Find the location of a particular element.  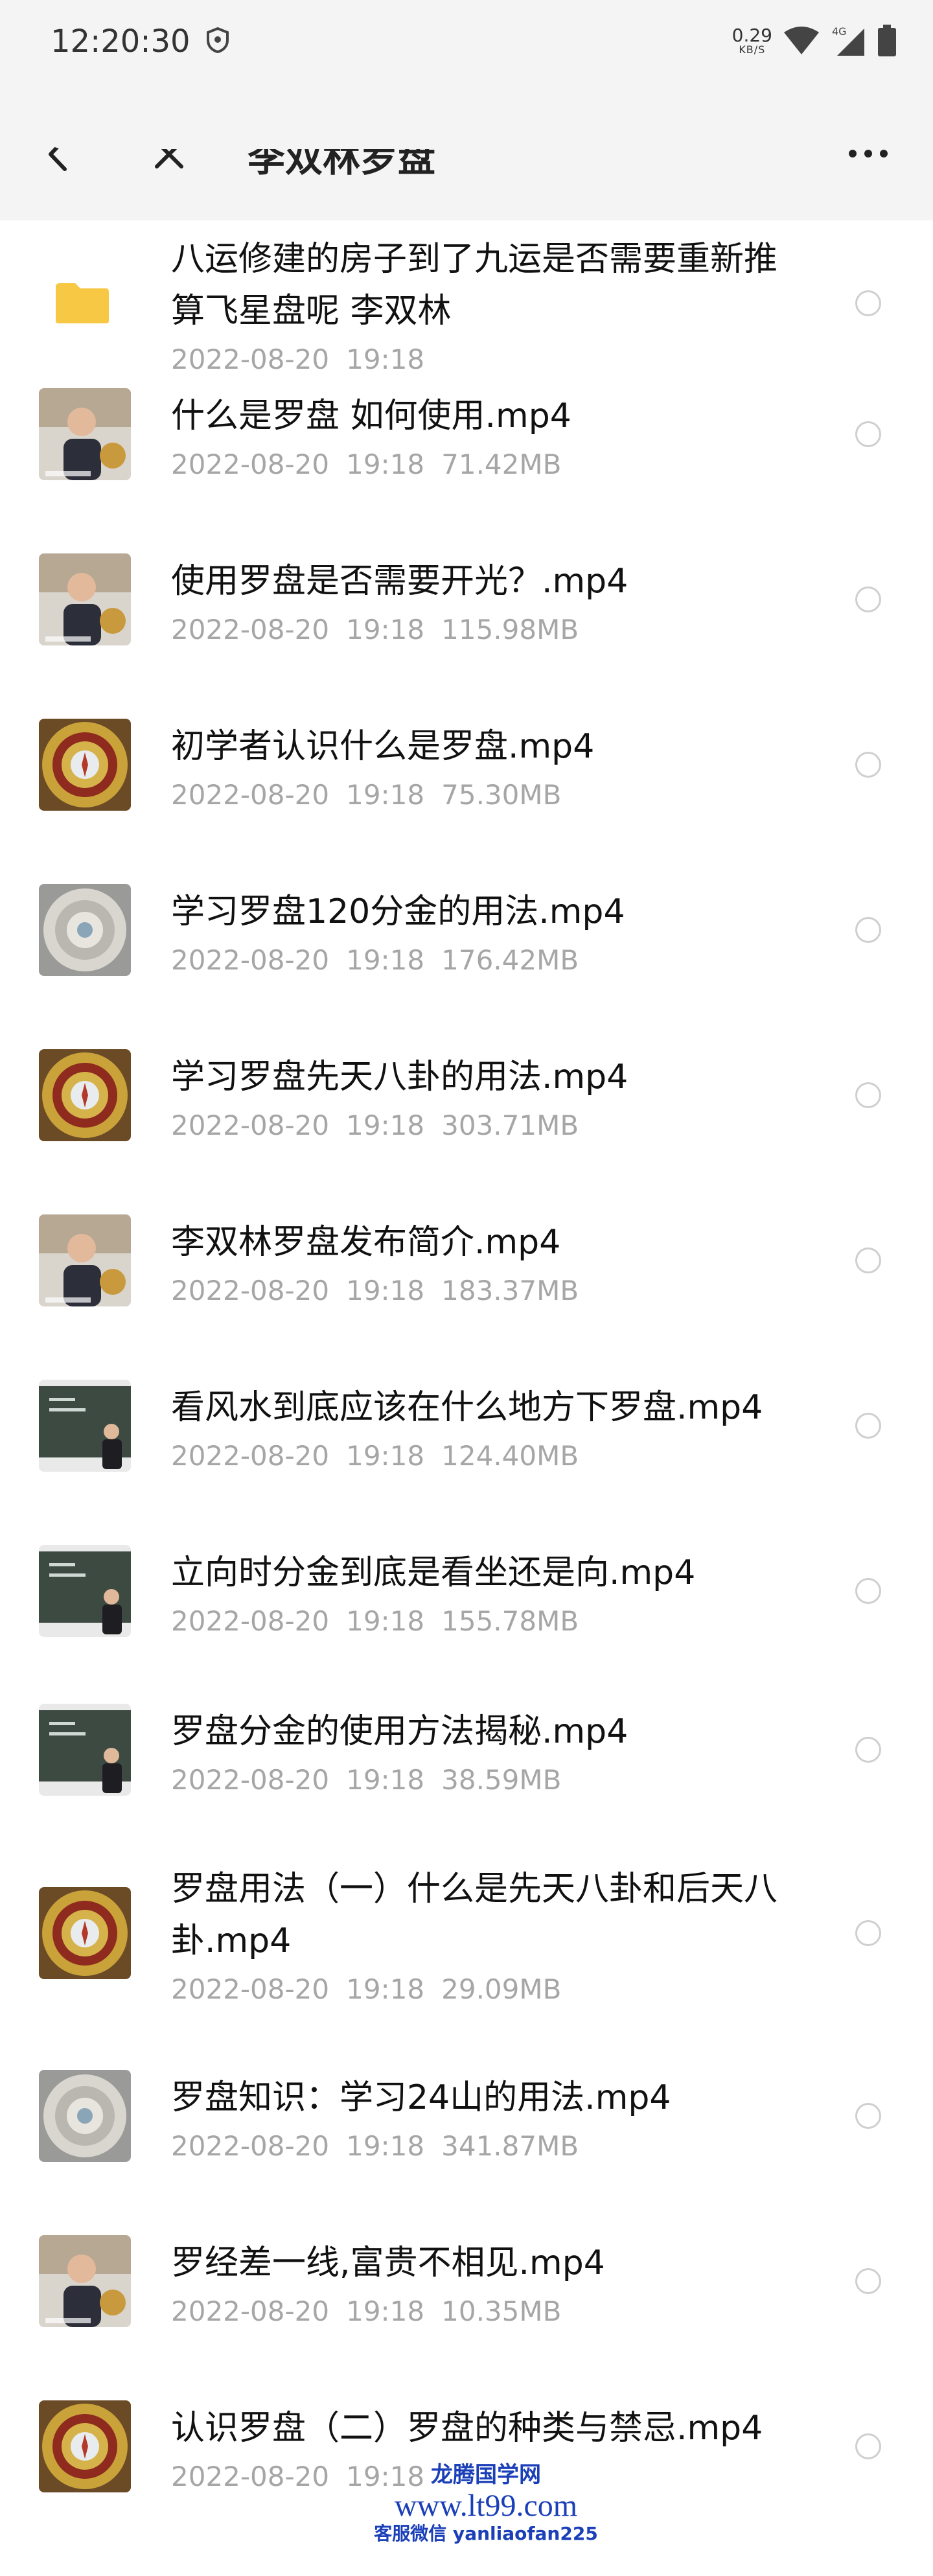

list-item: 罗盘分金的使用方法揭秘.mp4 2022-08-20 19:18 38.59MB is located at coordinates (466, 1781).